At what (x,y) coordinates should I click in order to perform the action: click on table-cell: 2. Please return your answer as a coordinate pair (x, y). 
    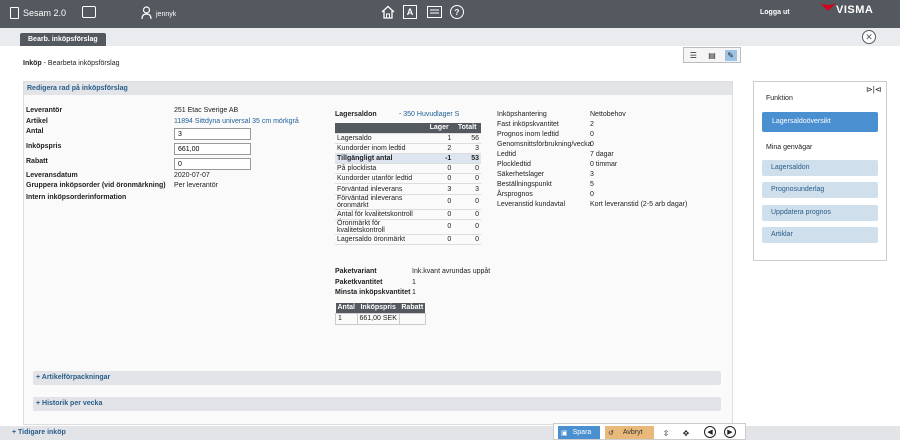
    Looking at the image, I should click on (439, 148).